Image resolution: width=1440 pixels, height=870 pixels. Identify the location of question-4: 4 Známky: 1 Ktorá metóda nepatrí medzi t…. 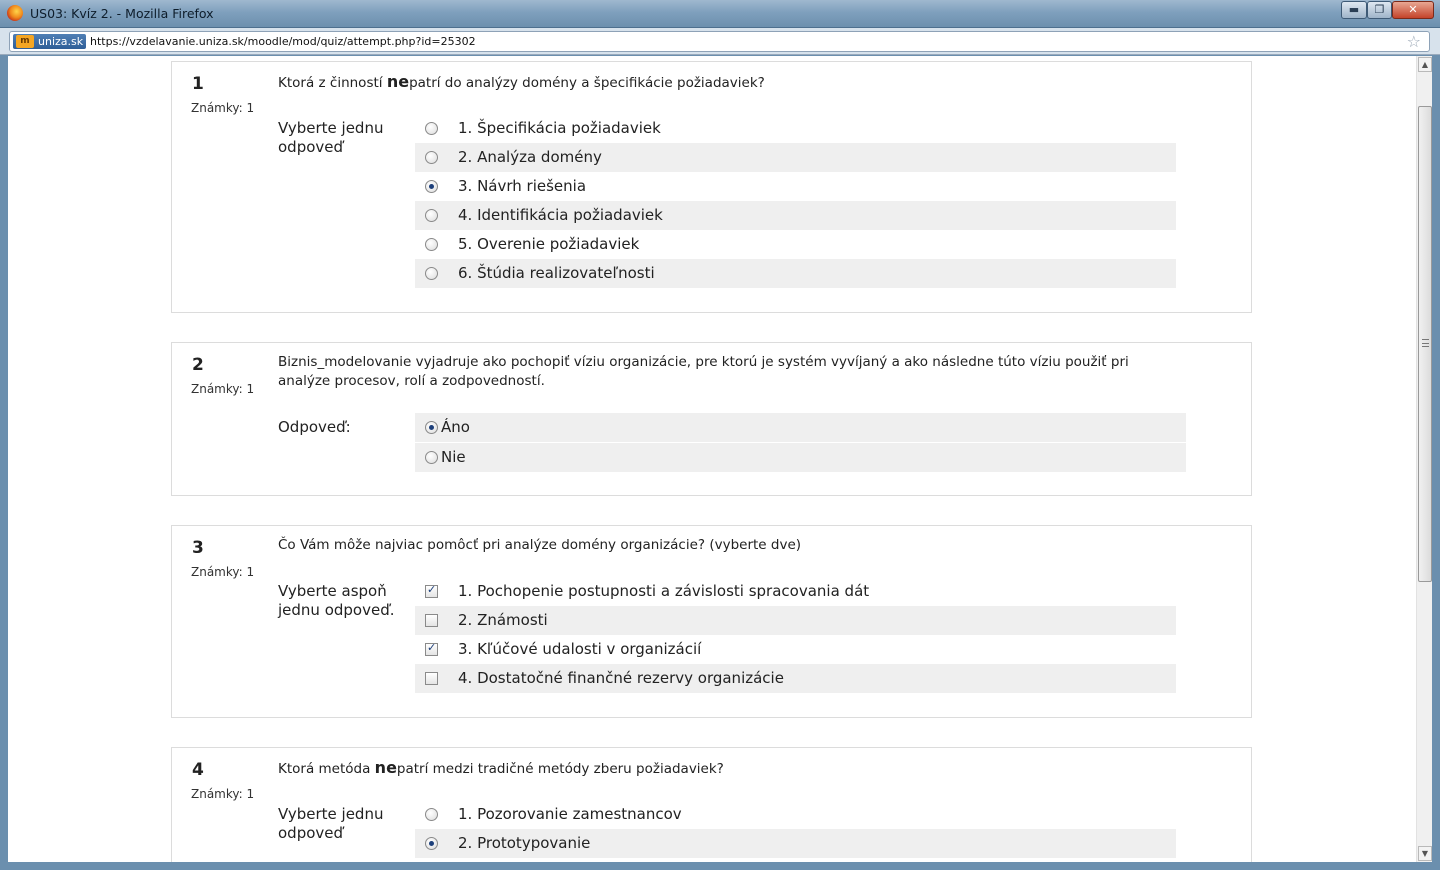
(711, 804).